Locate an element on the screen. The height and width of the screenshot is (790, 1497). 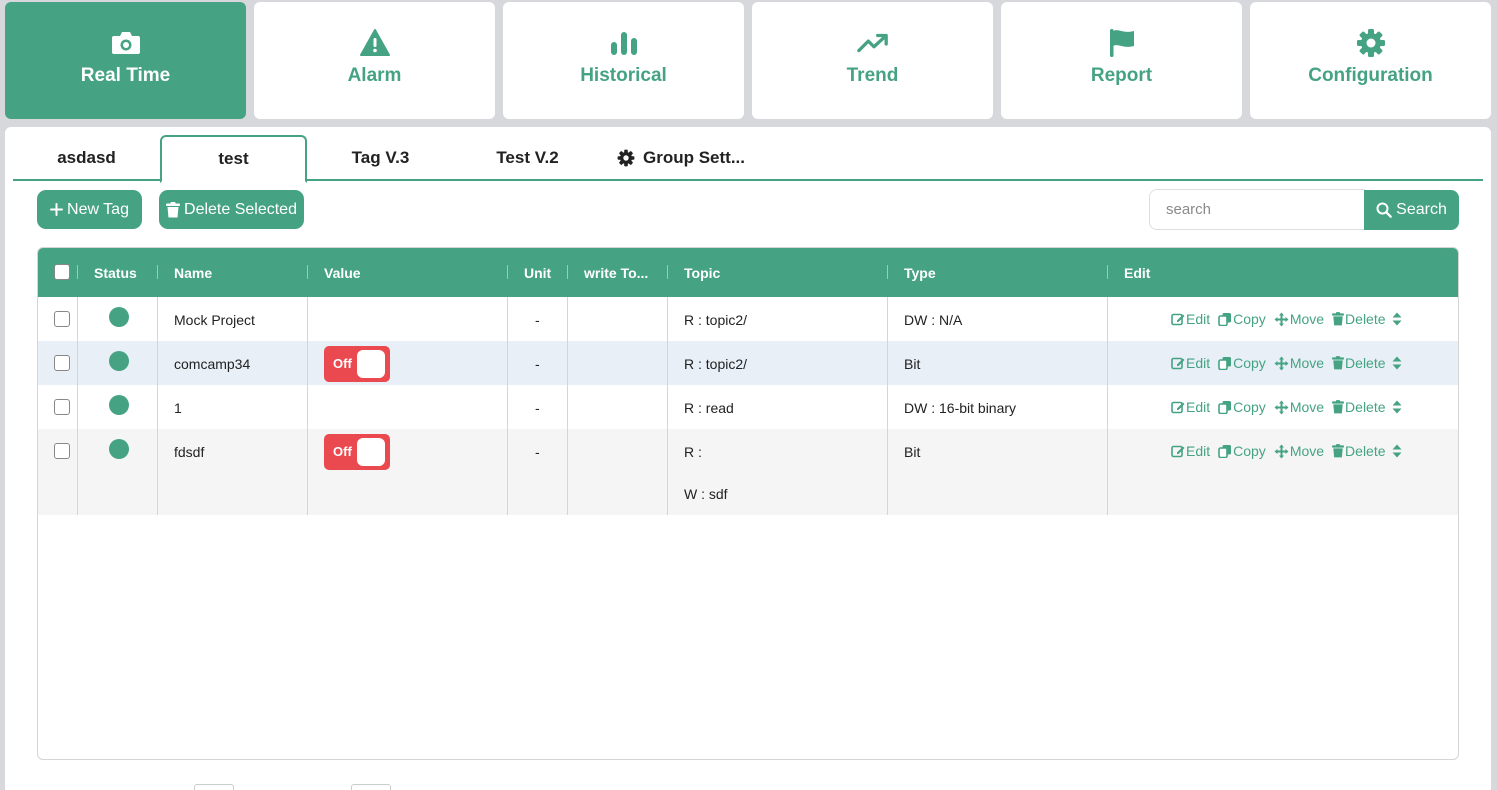
delete-selected-label: Delete Selected is located at coordinates (240, 209).